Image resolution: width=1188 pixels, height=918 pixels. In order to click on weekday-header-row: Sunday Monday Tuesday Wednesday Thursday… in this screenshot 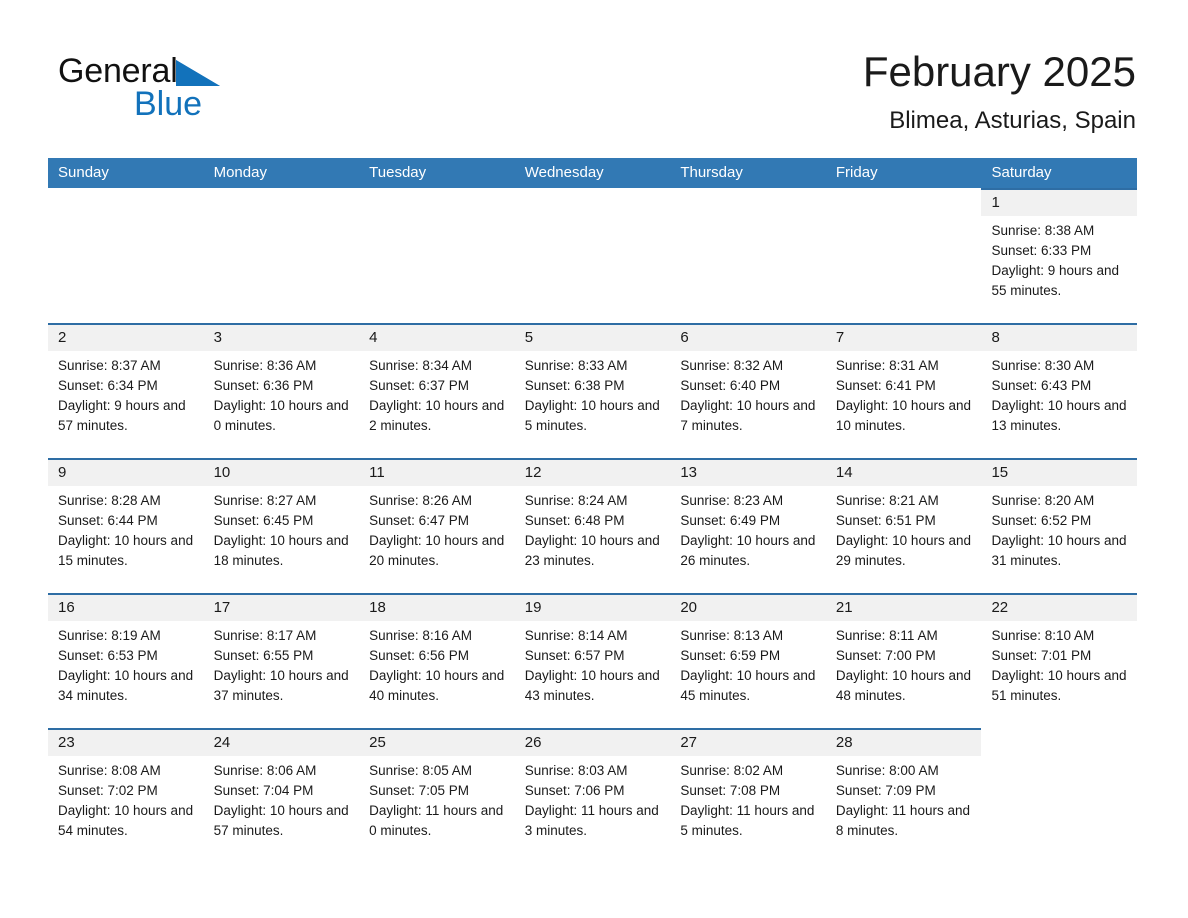, I will do `click(592, 173)`.